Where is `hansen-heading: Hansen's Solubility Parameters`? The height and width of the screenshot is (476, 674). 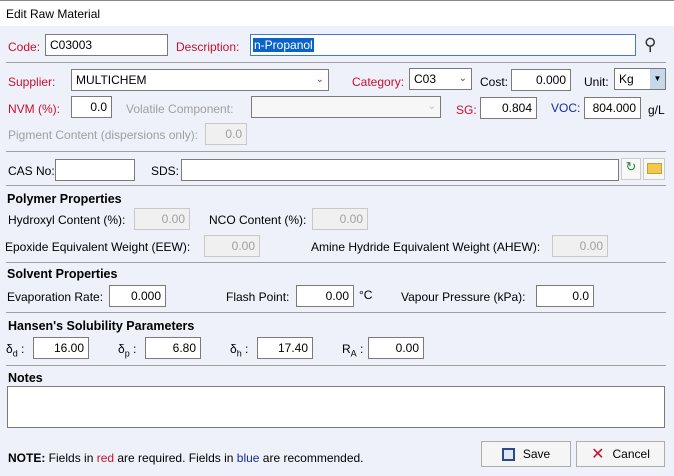
hansen-heading: Hansen's Solubility Parameters is located at coordinates (101, 326).